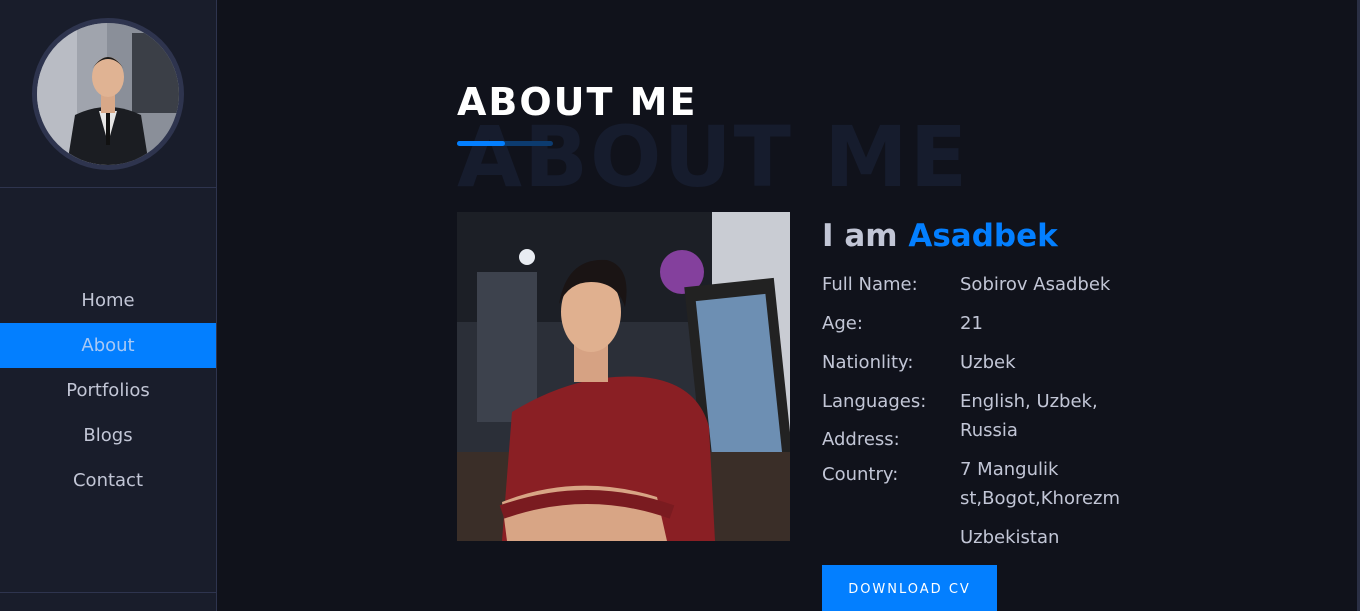 The image size is (1360, 611). I want to click on info-row: Nationlity: Uzbek, so click(992, 367).